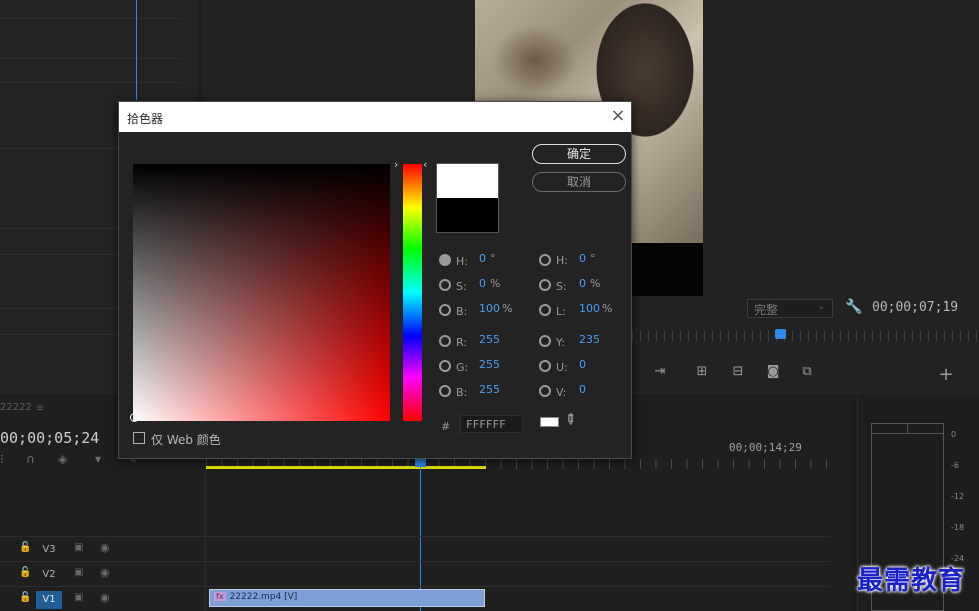 Image resolution: width=979 pixels, height=611 pixels. I want to click on close-icon: ×, so click(618, 116).